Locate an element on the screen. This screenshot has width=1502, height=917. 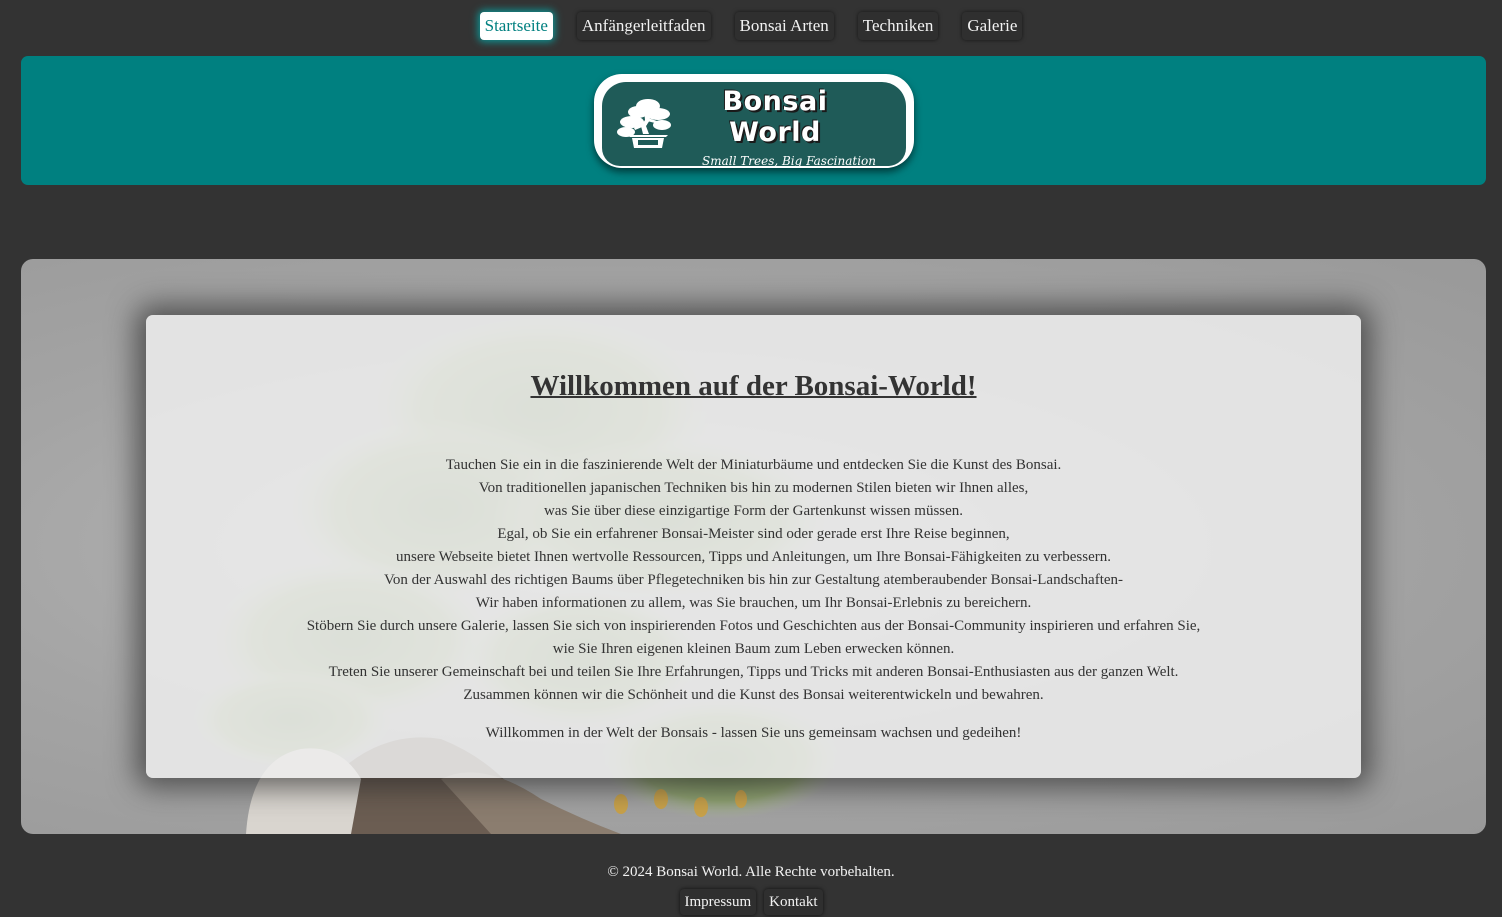
welcome-title: Willkommen auf der Bonsai-World! is located at coordinates (753, 386).